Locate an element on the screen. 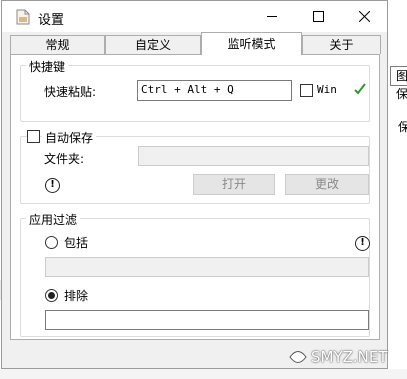 The width and height of the screenshot is (407, 379). tab-about: 关于 is located at coordinates (341, 44).